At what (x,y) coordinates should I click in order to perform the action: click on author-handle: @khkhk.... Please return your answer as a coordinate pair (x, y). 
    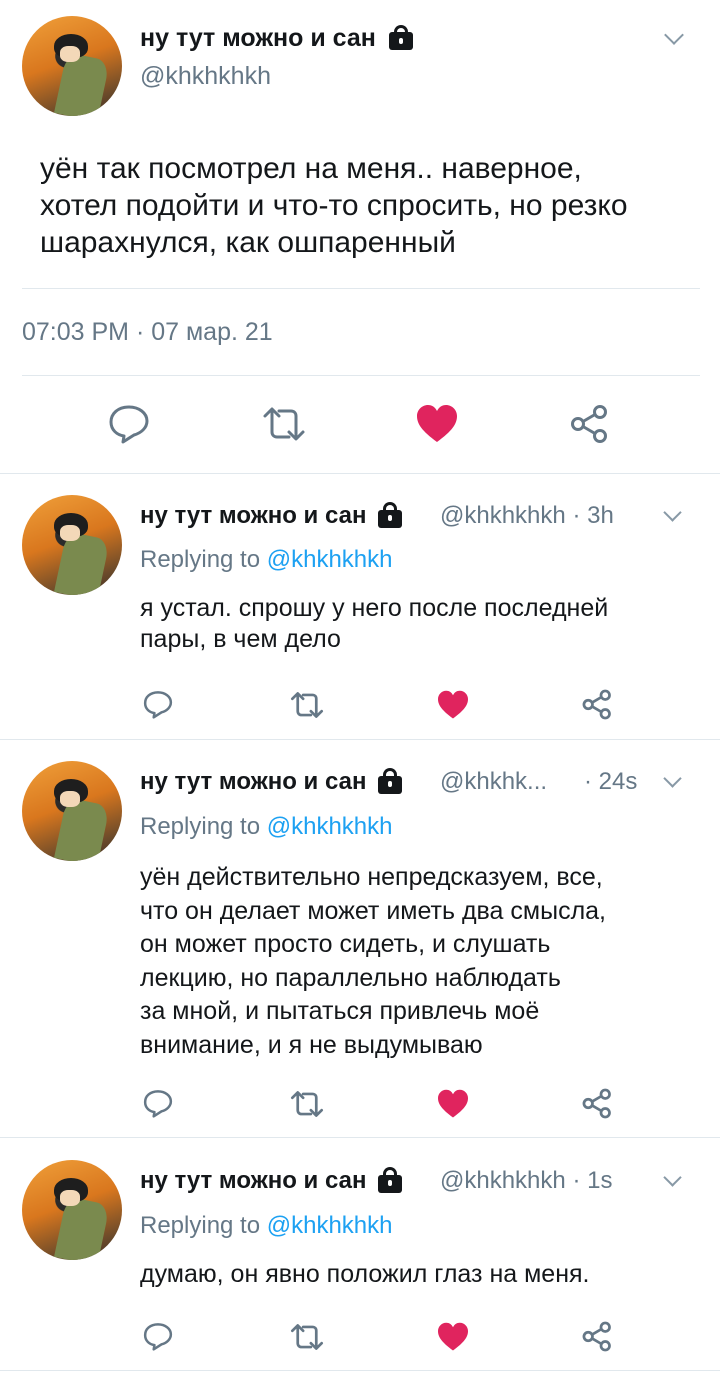
    Looking at the image, I should click on (493, 782).